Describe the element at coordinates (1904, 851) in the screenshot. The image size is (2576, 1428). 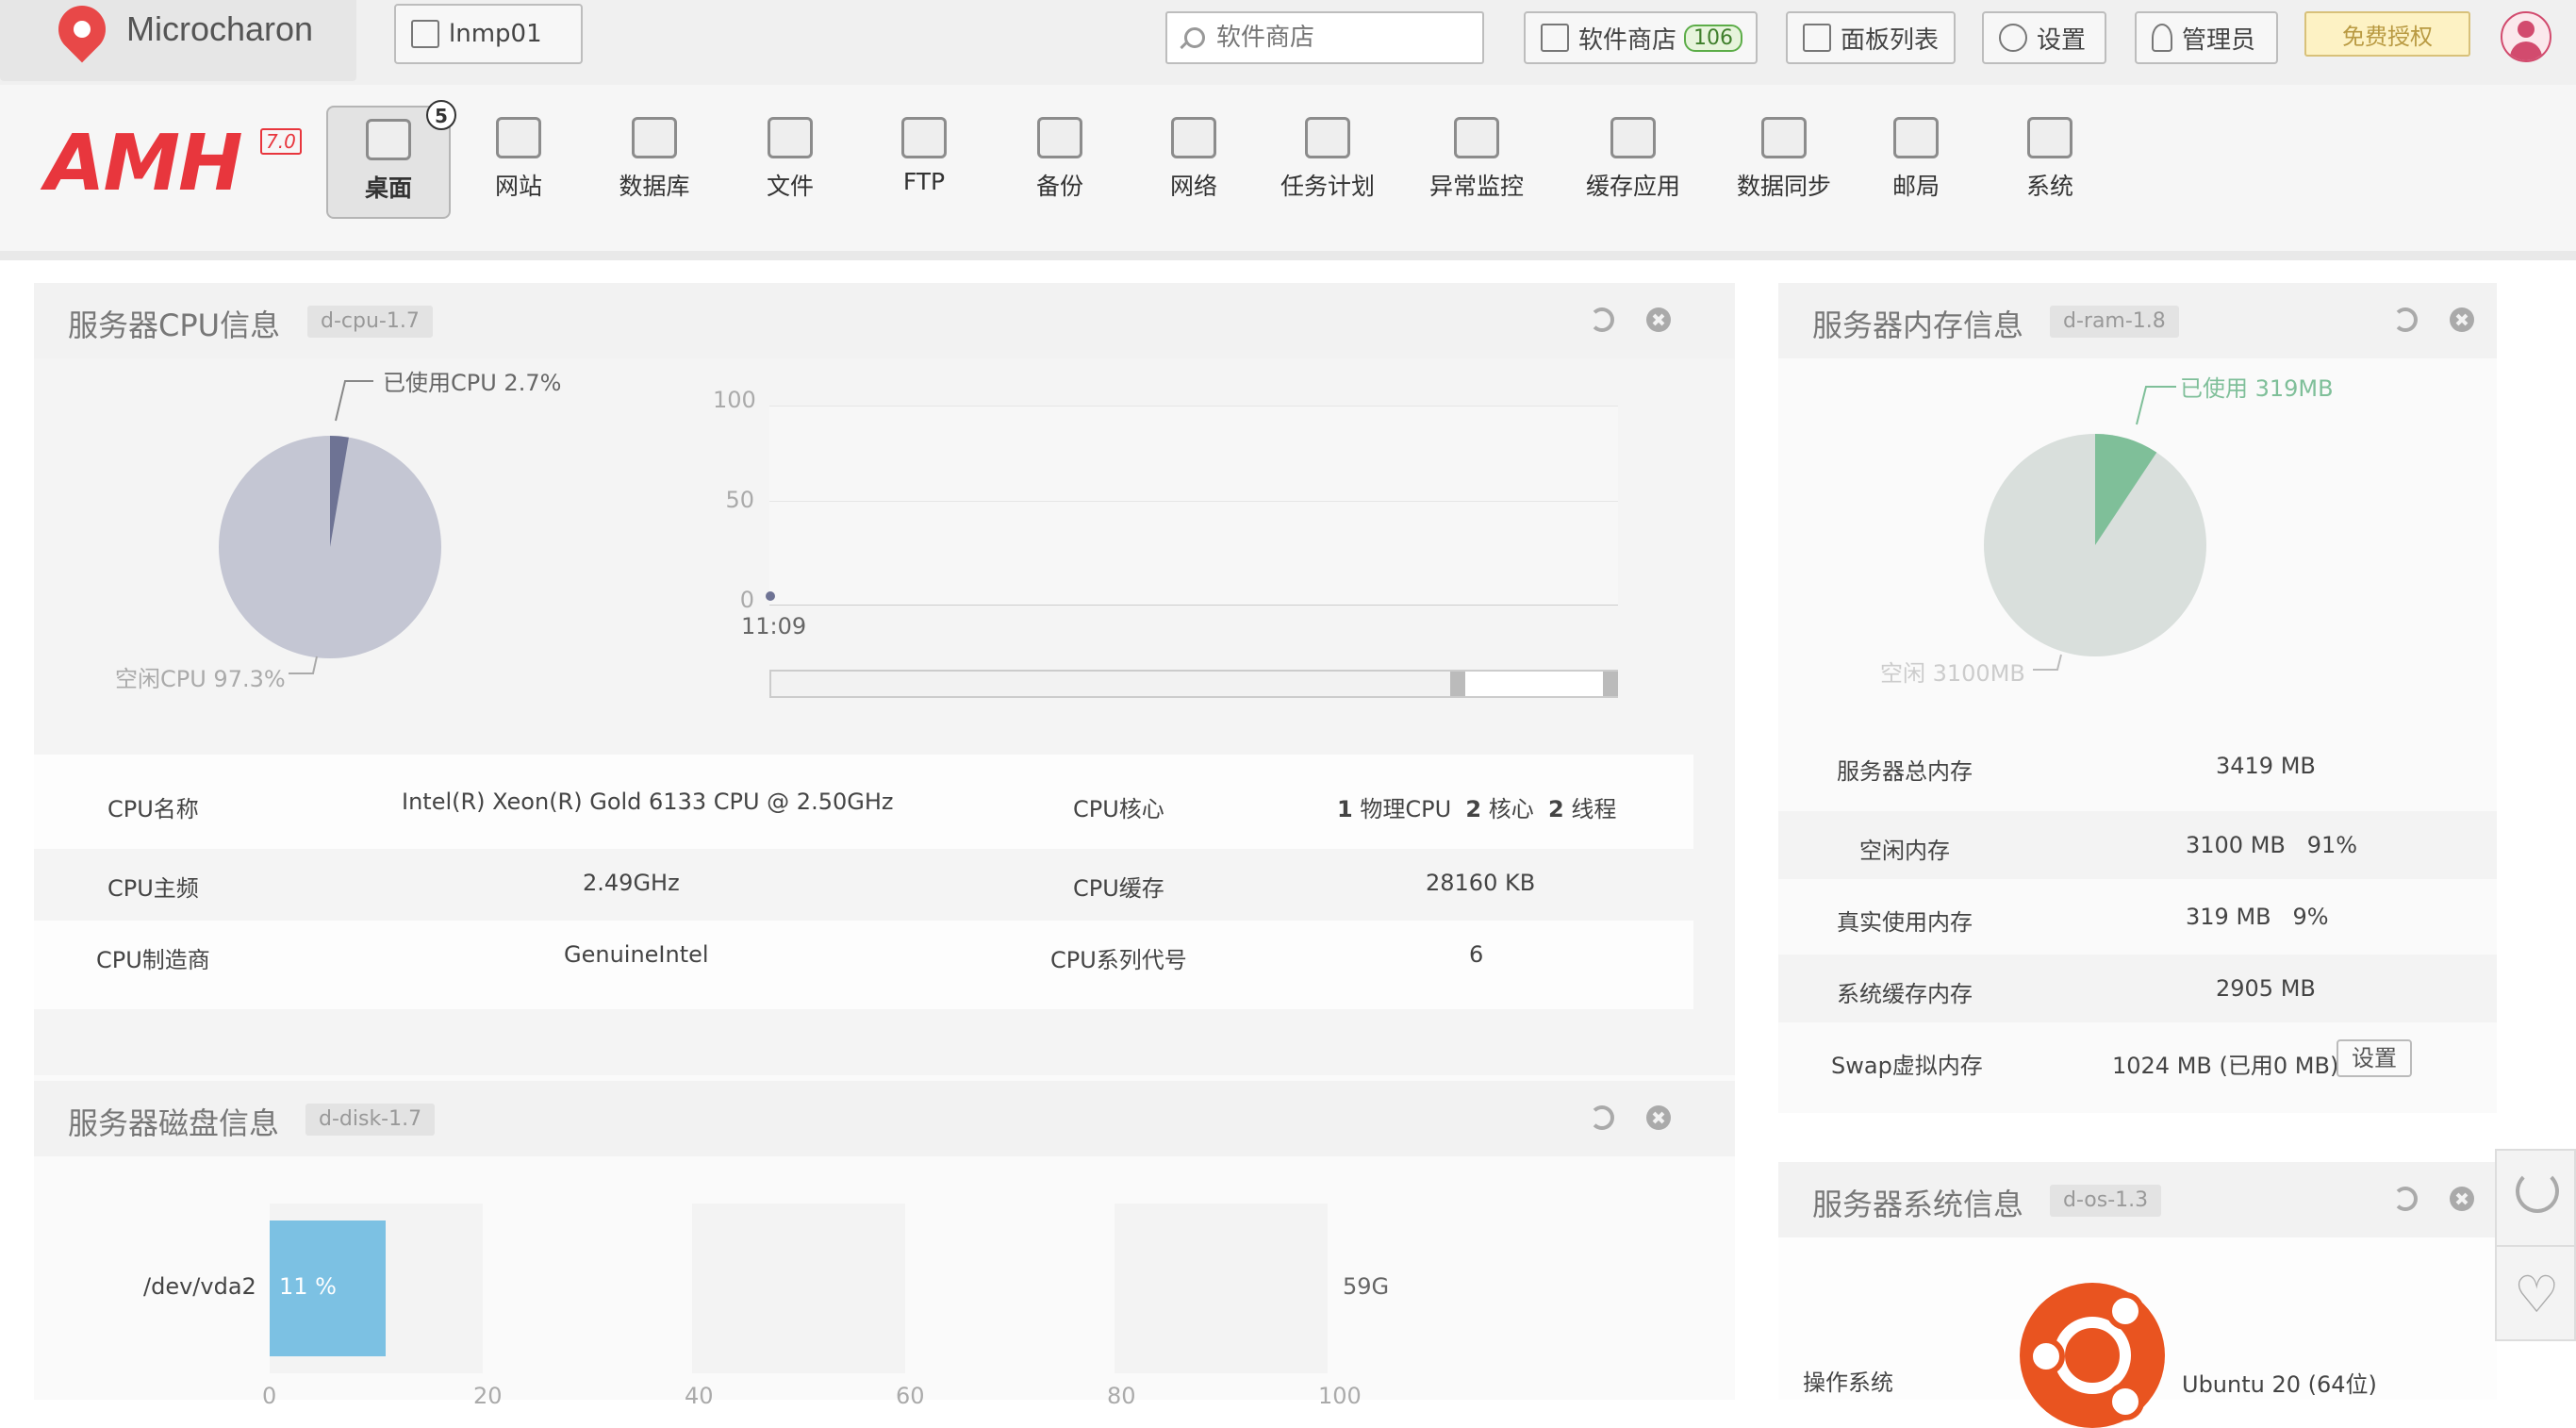
I see `ram-row-key: 空闲内存` at that location.